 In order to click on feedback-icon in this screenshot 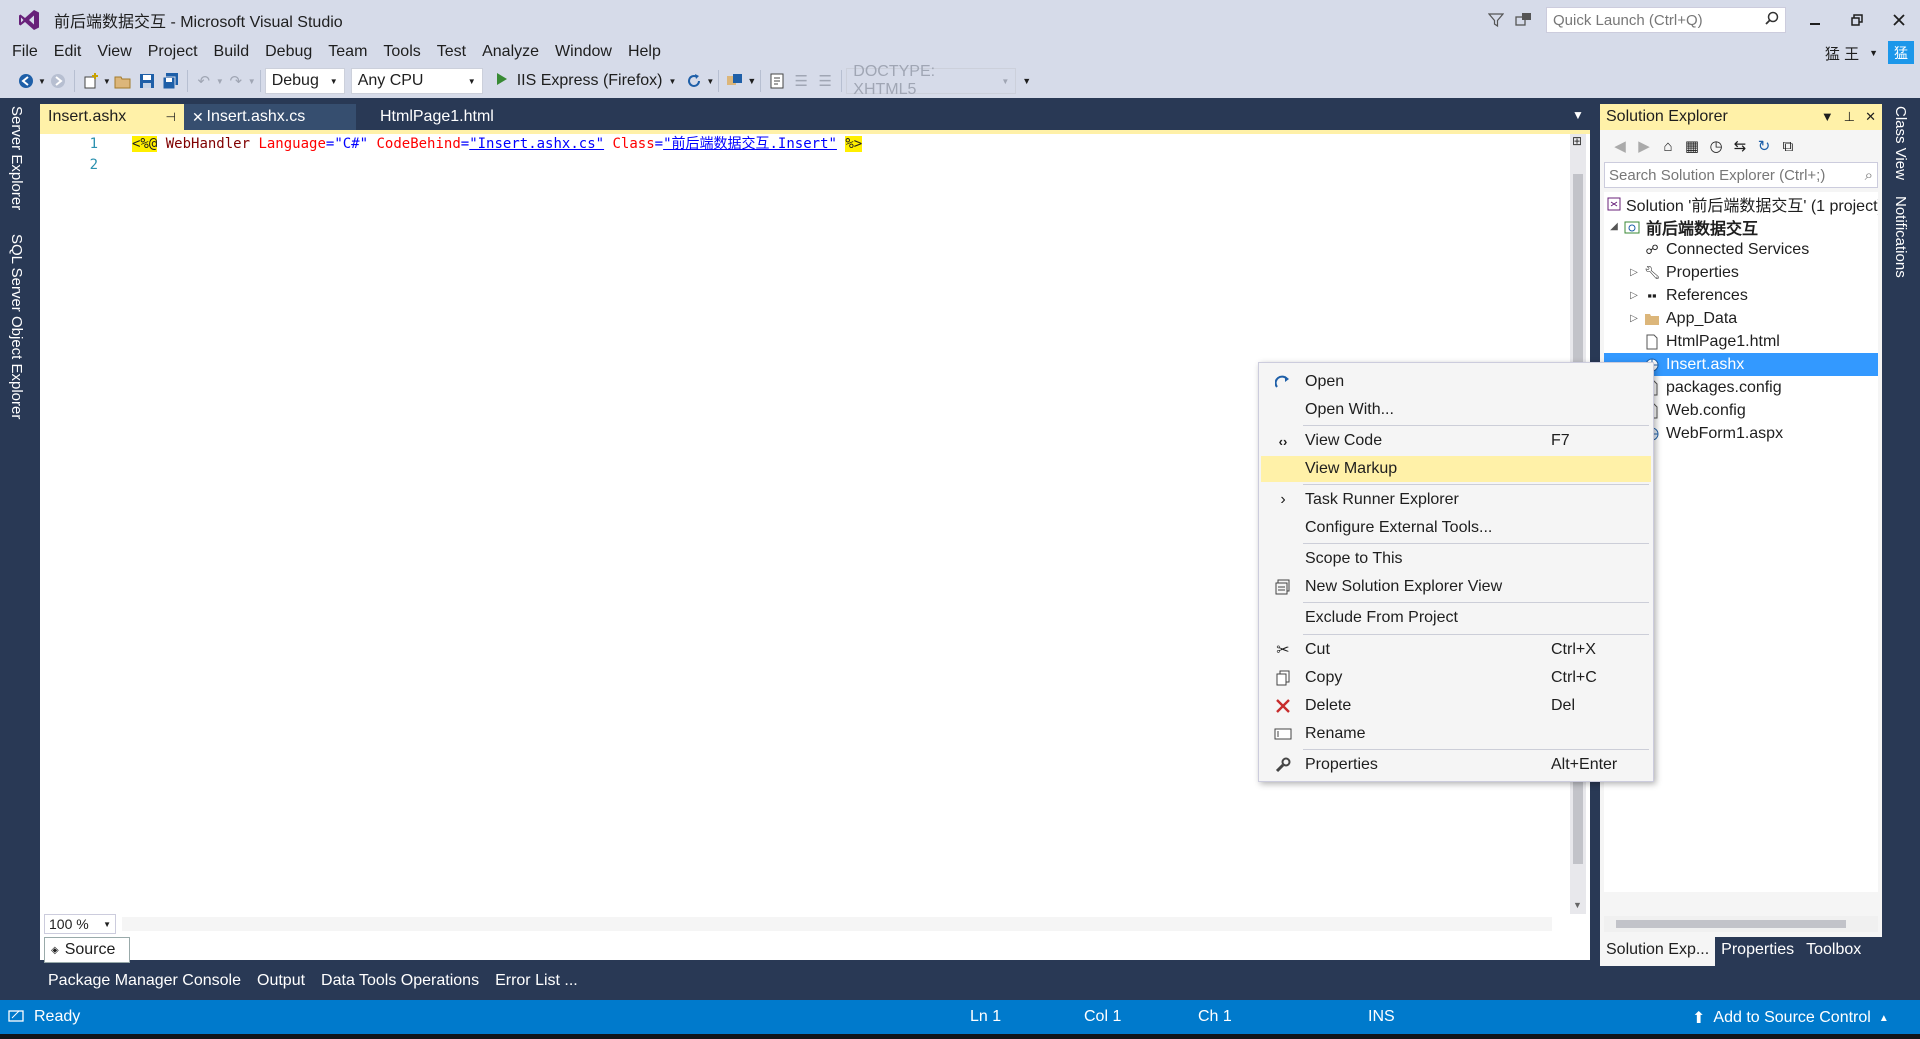, I will do `click(1524, 20)`.